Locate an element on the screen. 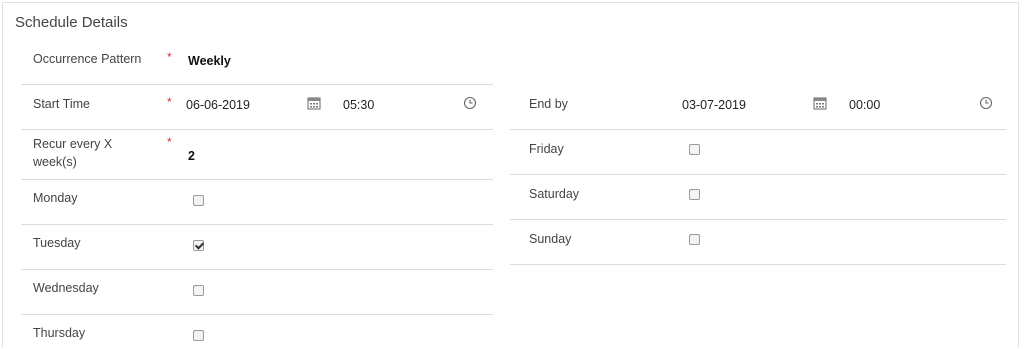  recur-row: Recur every X week(s) * 2 is located at coordinates (257, 155).